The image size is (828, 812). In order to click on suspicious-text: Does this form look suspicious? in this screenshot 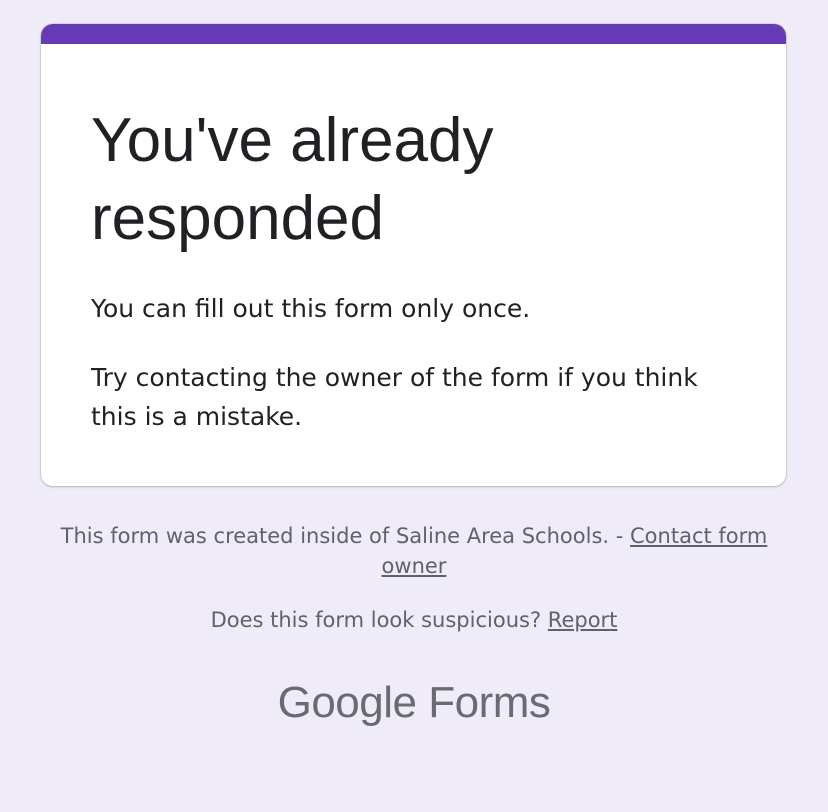, I will do `click(376, 620)`.